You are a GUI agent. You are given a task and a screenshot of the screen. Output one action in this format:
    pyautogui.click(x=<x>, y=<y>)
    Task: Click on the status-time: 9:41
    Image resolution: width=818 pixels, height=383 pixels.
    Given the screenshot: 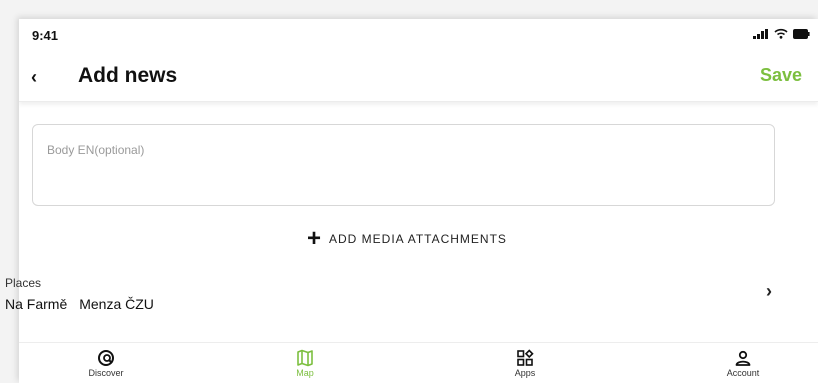 What is the action you would take?
    pyautogui.click(x=45, y=35)
    